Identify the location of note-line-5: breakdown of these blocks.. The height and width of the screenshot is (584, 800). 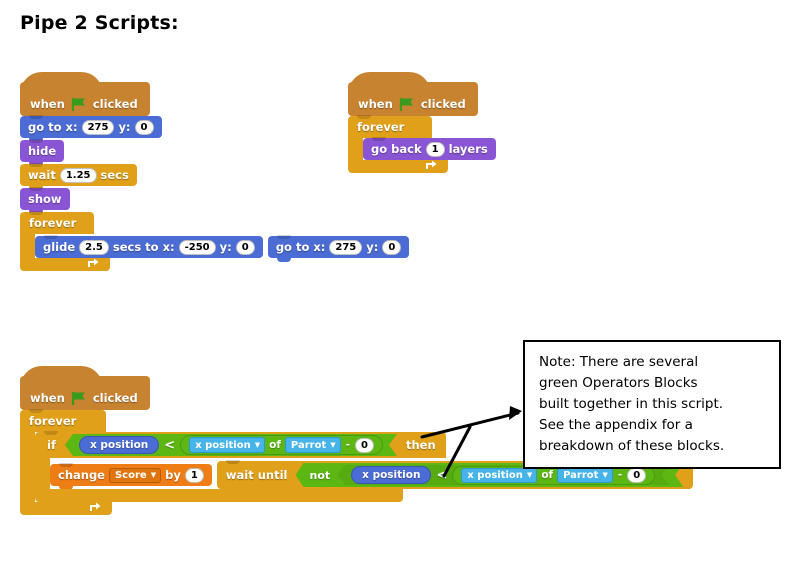
(632, 446).